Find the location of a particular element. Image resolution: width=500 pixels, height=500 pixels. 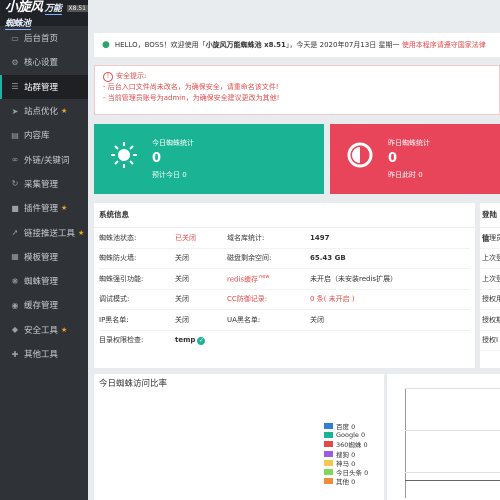

legend-item: 百度 0 is located at coordinates (346, 426).